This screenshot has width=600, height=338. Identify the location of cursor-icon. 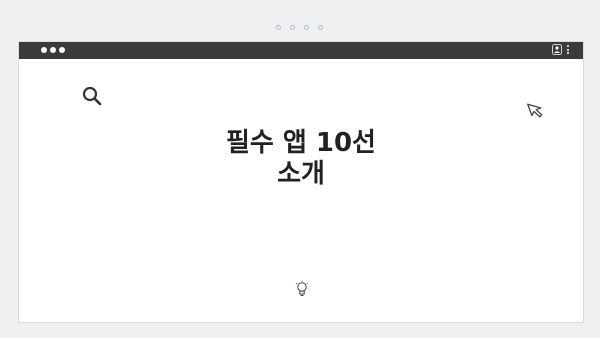
(535, 110).